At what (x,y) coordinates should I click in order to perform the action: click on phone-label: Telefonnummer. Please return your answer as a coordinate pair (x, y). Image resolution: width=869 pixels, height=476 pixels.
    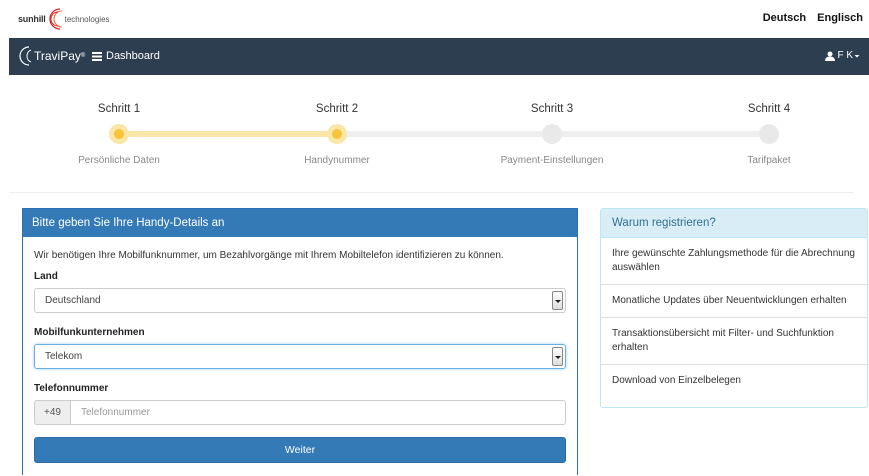
    Looking at the image, I should click on (71, 388).